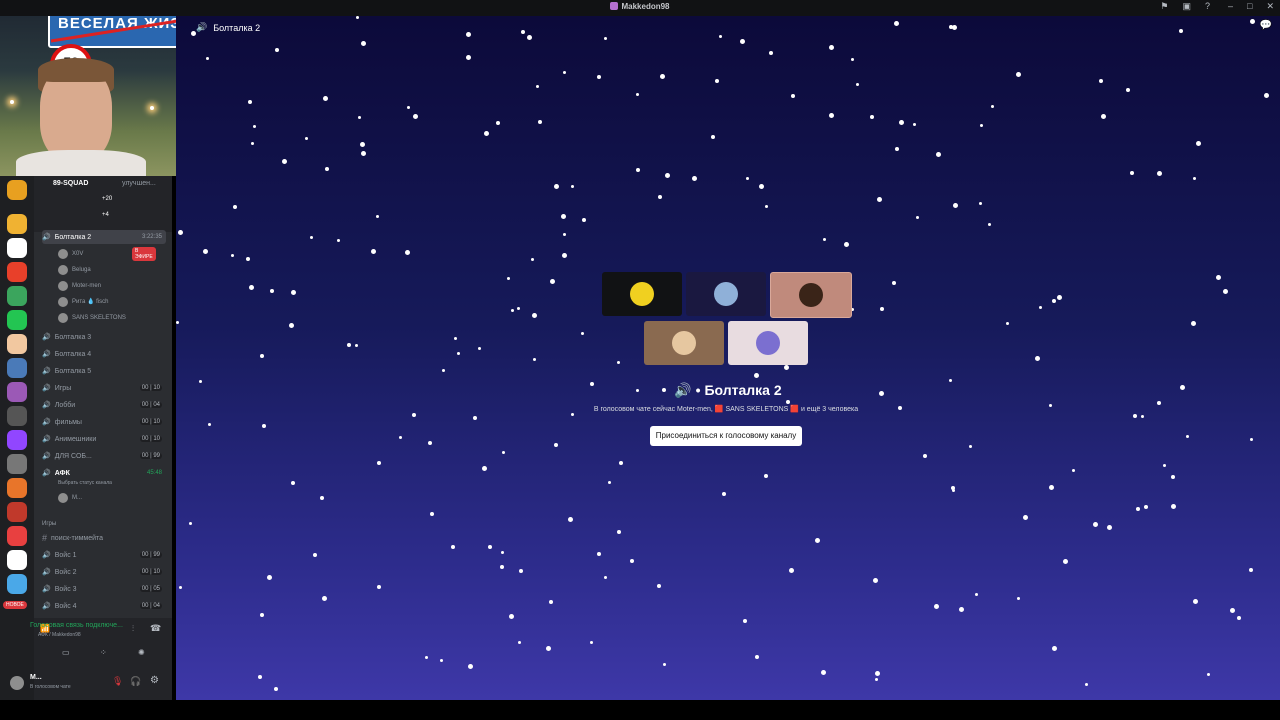 Image resolution: width=1280 pixels, height=720 pixels. I want to click on voice-channel: 🔊 ДЛЯ СОБ... 00 | 99, so click(104, 456).